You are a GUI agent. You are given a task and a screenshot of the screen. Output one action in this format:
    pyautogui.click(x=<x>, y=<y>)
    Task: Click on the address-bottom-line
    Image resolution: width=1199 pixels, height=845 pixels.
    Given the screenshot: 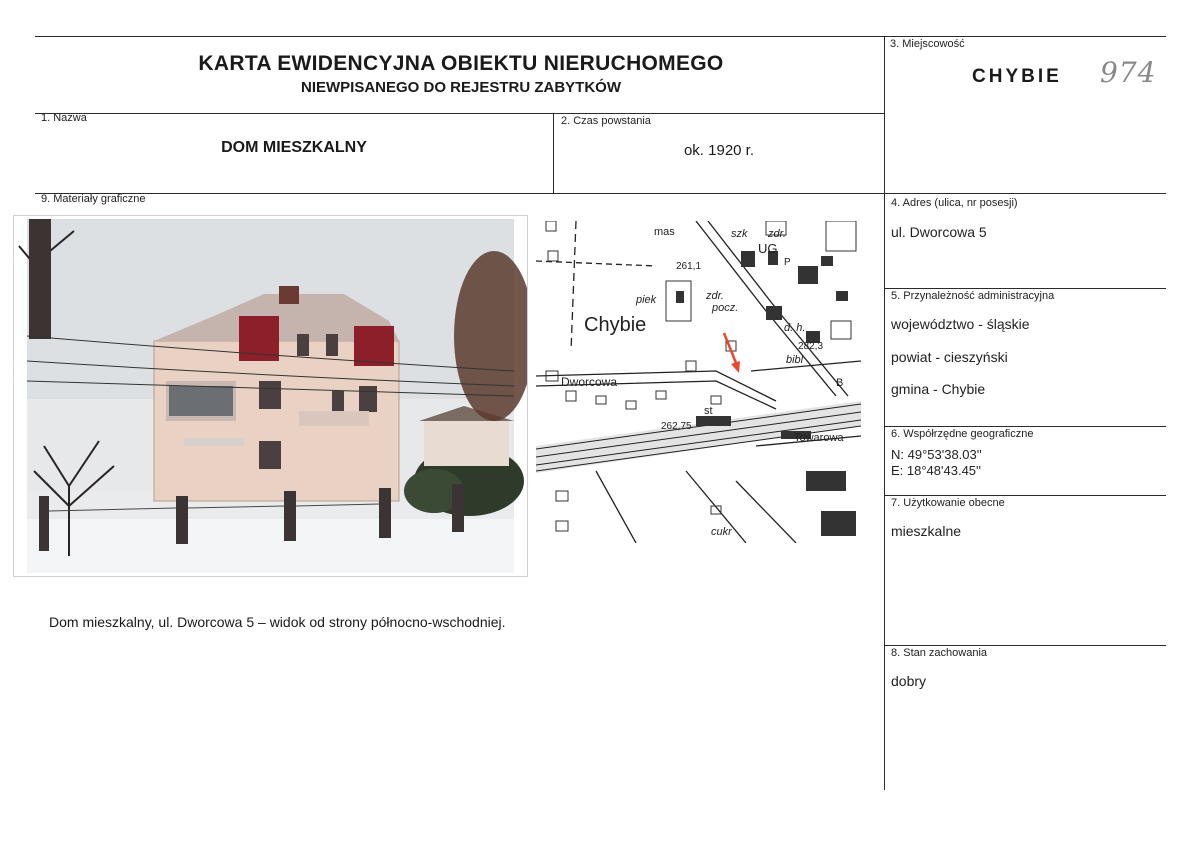 What is the action you would take?
    pyautogui.click(x=1025, y=288)
    